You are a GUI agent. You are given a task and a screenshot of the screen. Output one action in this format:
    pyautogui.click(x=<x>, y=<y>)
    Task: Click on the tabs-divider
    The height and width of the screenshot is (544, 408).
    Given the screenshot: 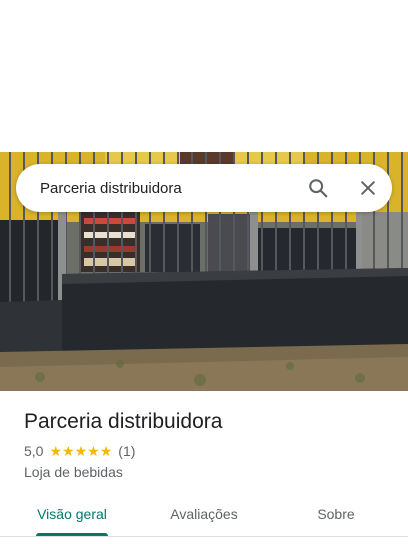 What is the action you would take?
    pyautogui.click(x=204, y=536)
    